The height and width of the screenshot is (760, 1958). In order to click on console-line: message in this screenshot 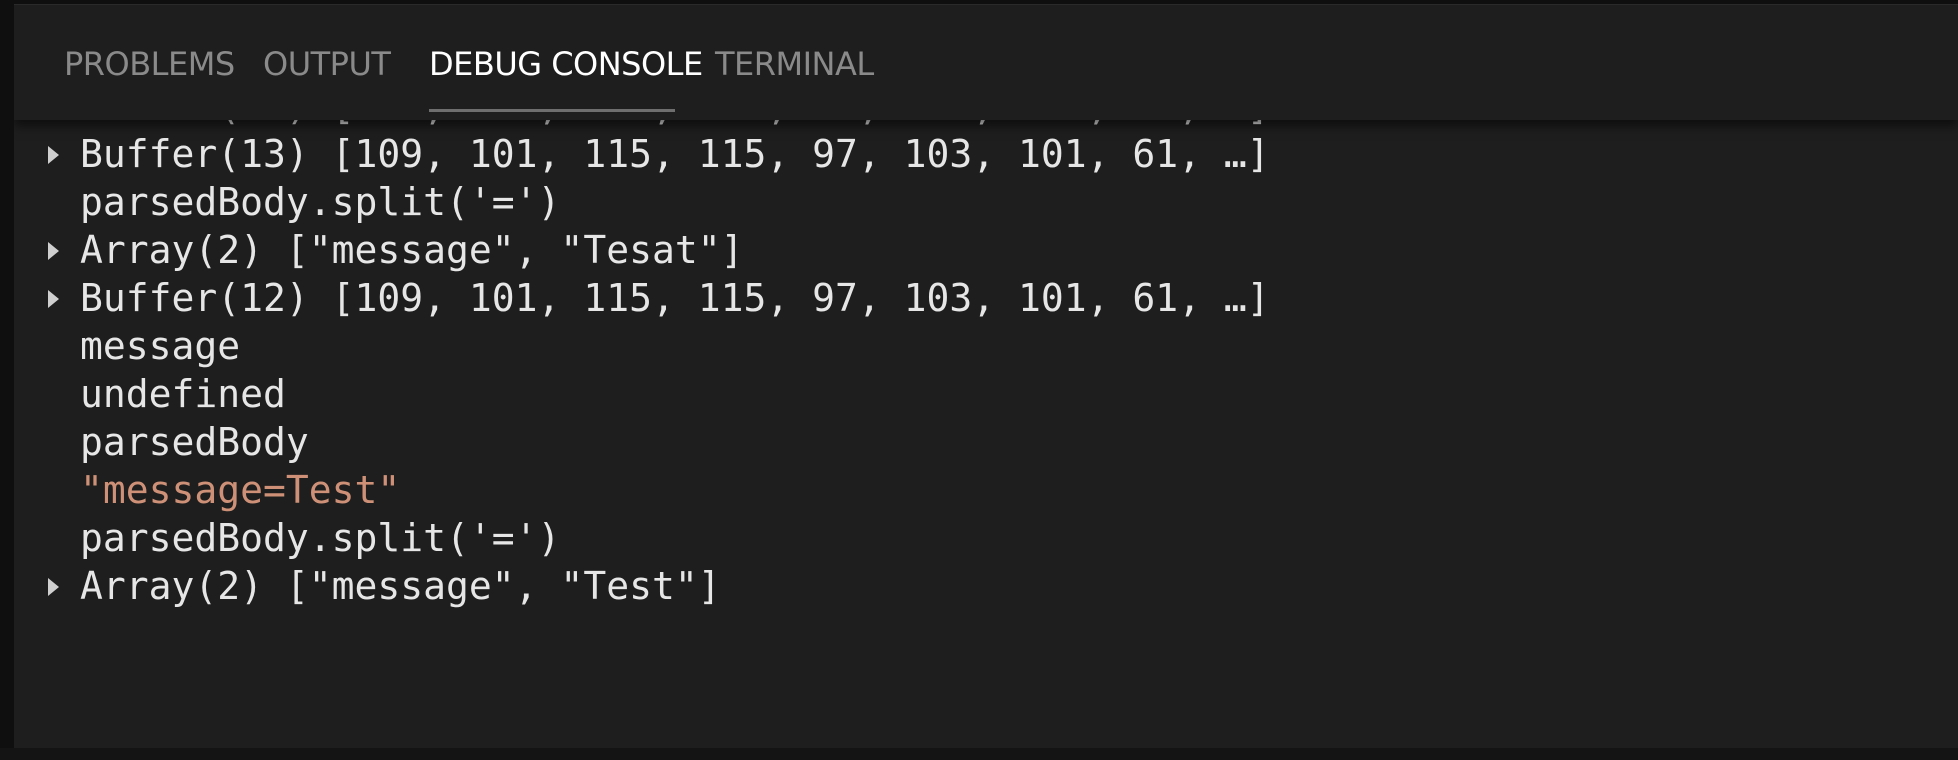, I will do `click(986, 346)`.